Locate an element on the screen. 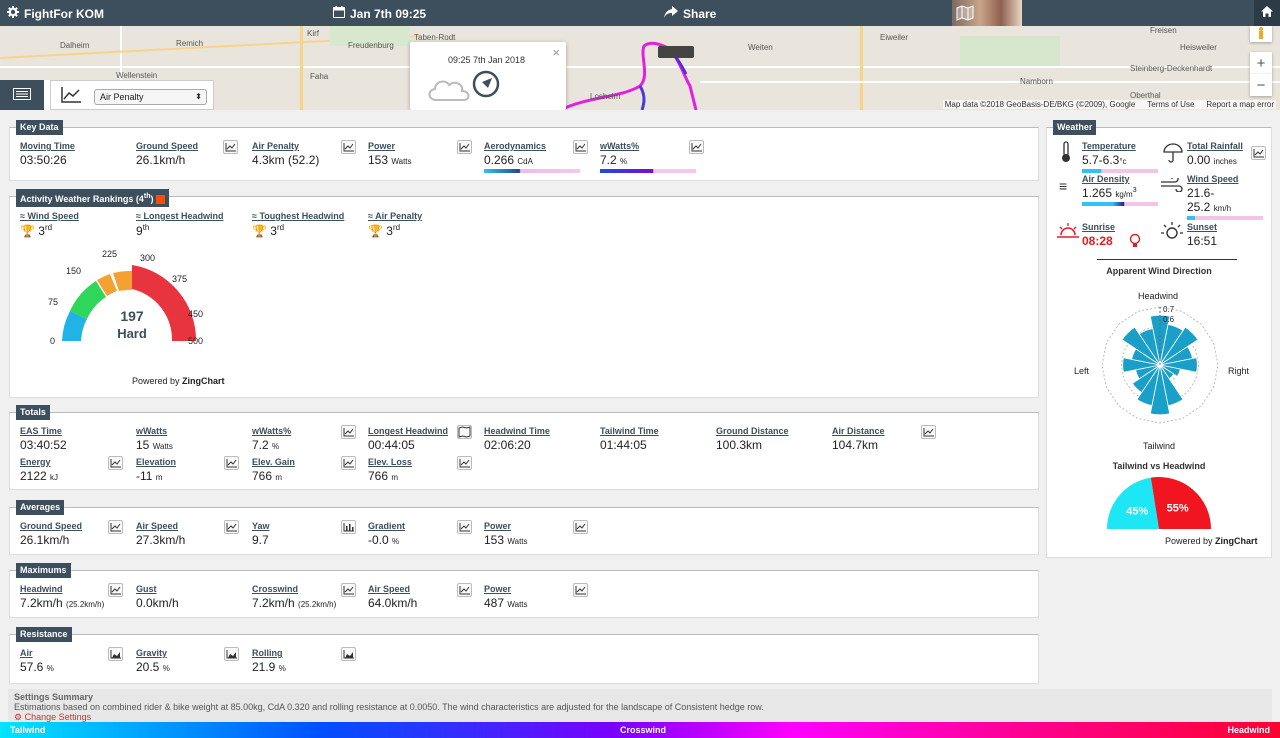 The width and height of the screenshot is (1280, 738). stat-label: Headwind Time is located at coordinates (517, 431).